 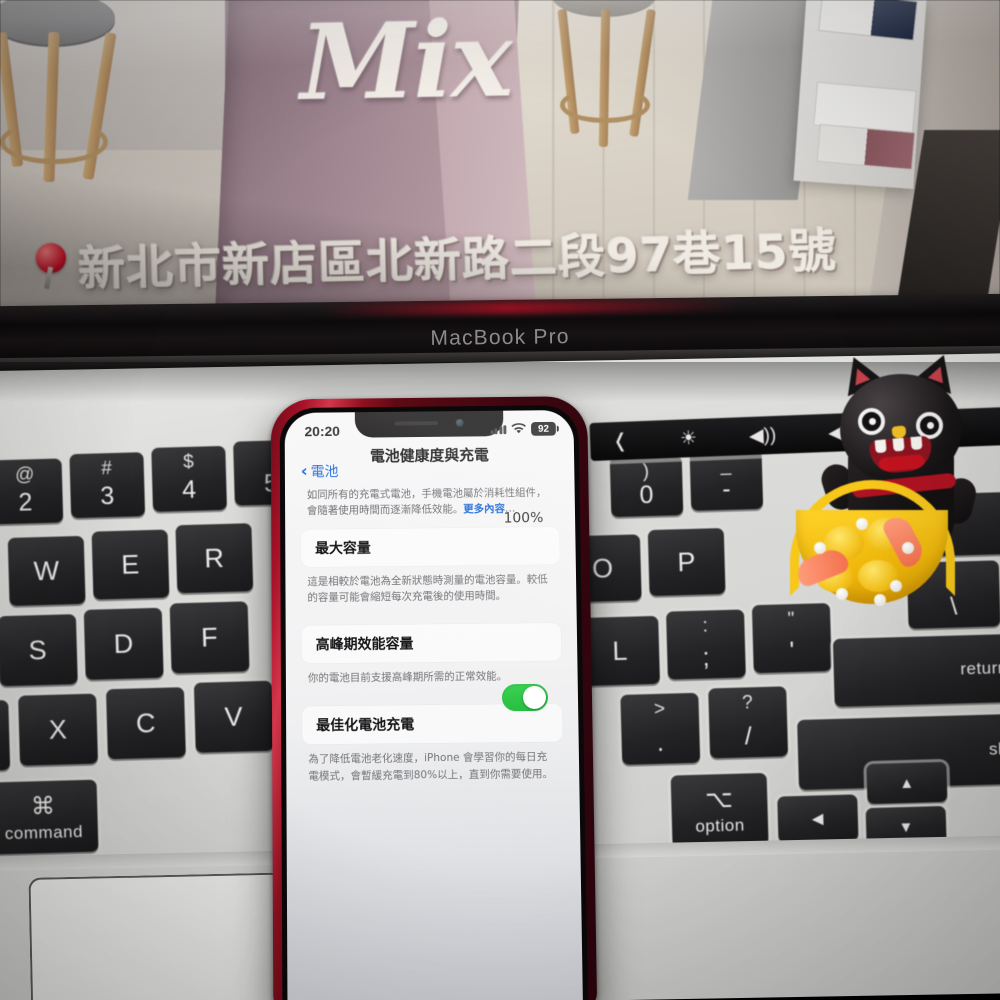 I want to click on optimized-charging-toggle, so click(x=525, y=698).